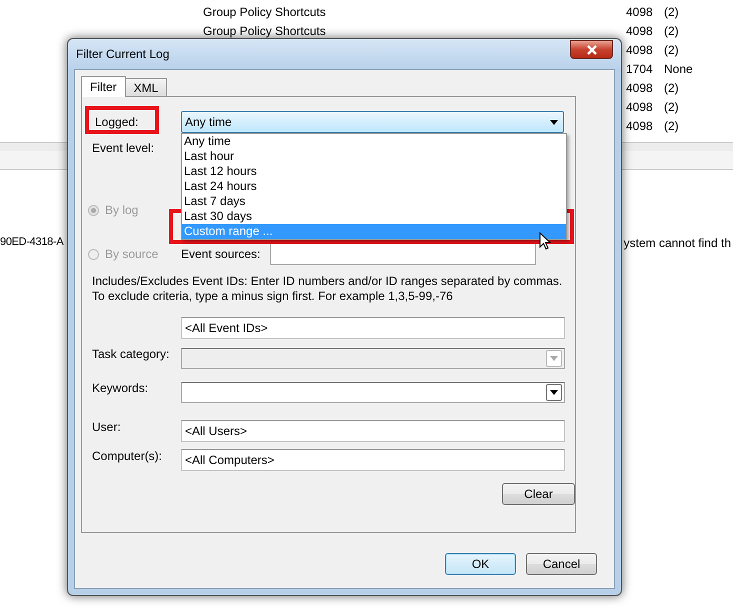  I want to click on dialog-button: Cancel, so click(561, 564).